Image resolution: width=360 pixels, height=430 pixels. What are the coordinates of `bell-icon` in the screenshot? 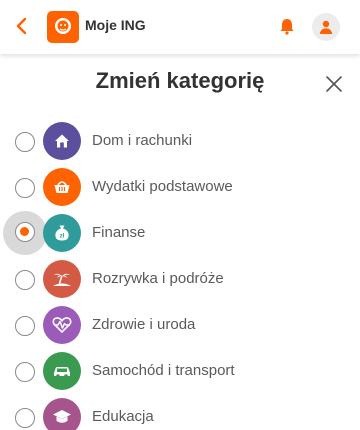 It's located at (287, 27).